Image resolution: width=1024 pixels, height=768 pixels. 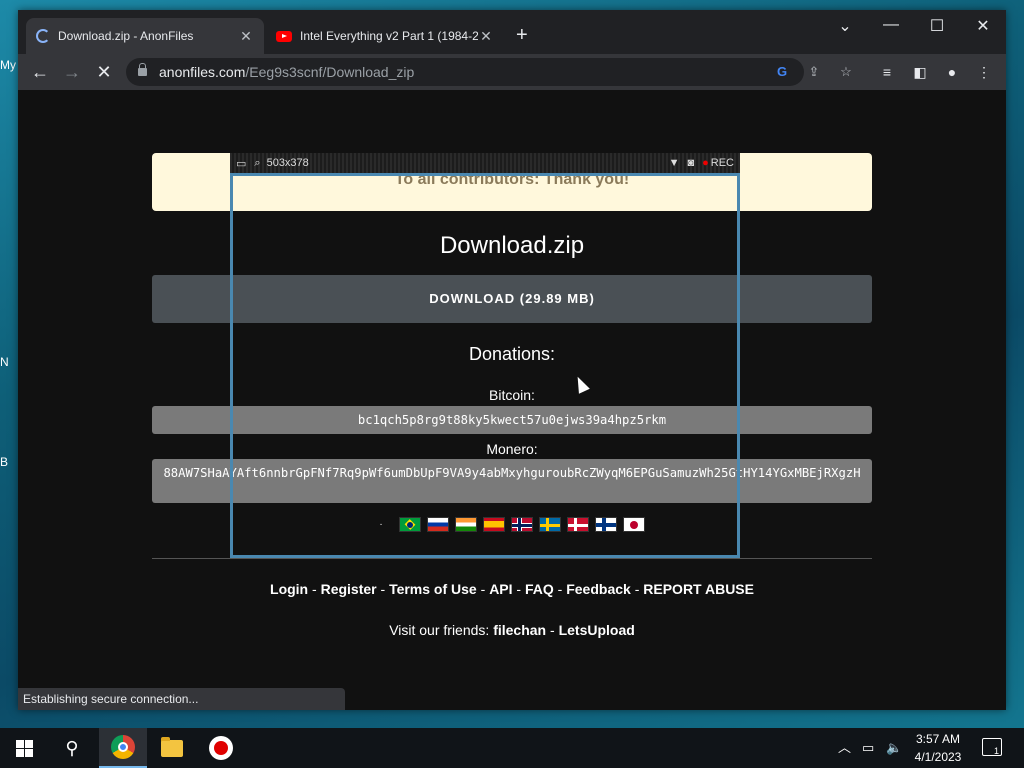 What do you see at coordinates (330, 72) in the screenshot?
I see `url-path: /Eeg9s3scnf/Download_zip` at bounding box center [330, 72].